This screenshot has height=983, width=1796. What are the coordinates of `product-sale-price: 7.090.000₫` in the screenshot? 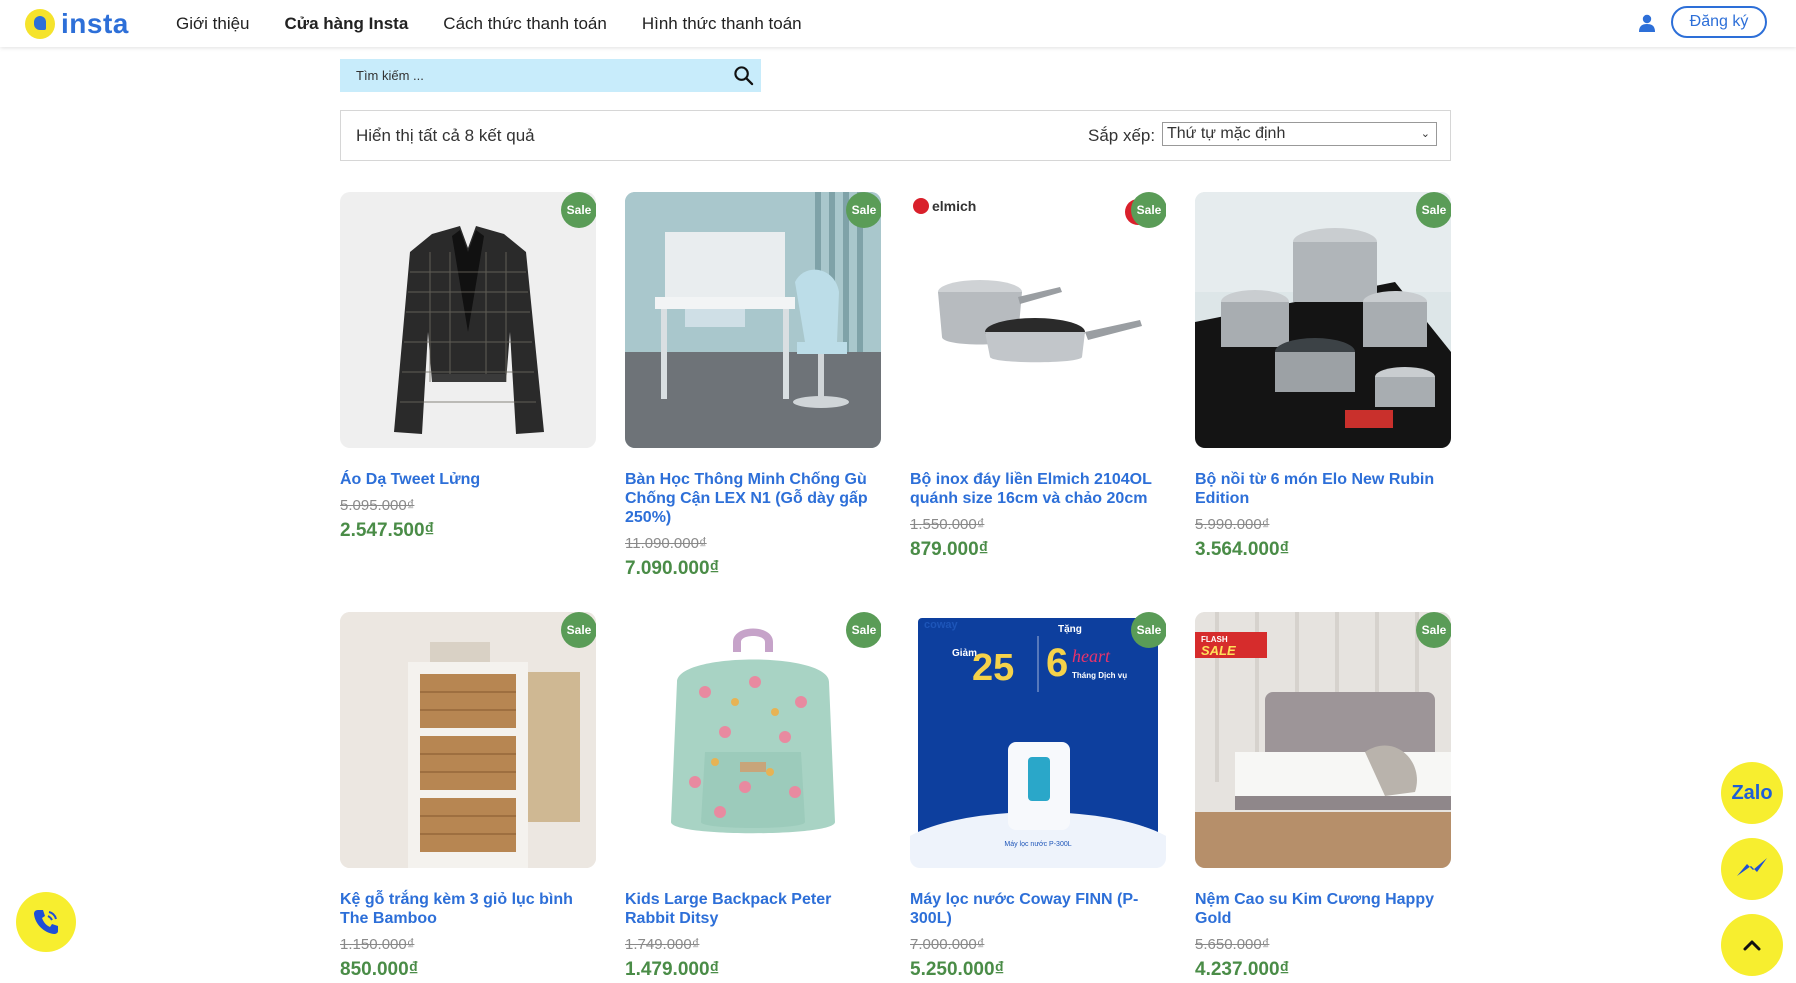 It's located at (672, 568).